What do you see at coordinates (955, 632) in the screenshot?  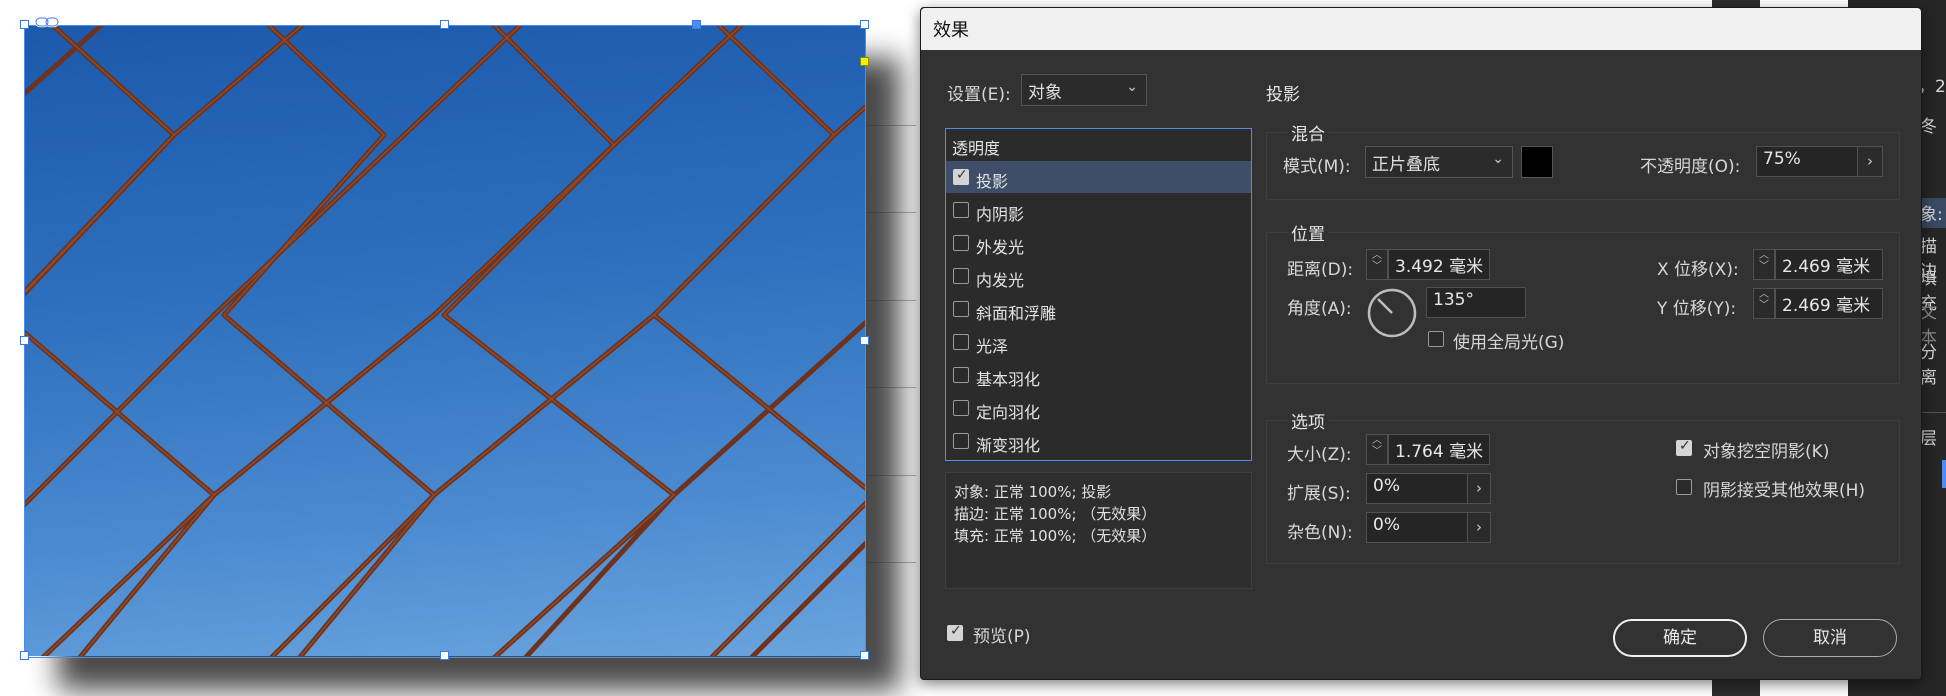 I see `preview-checkbox` at bounding box center [955, 632].